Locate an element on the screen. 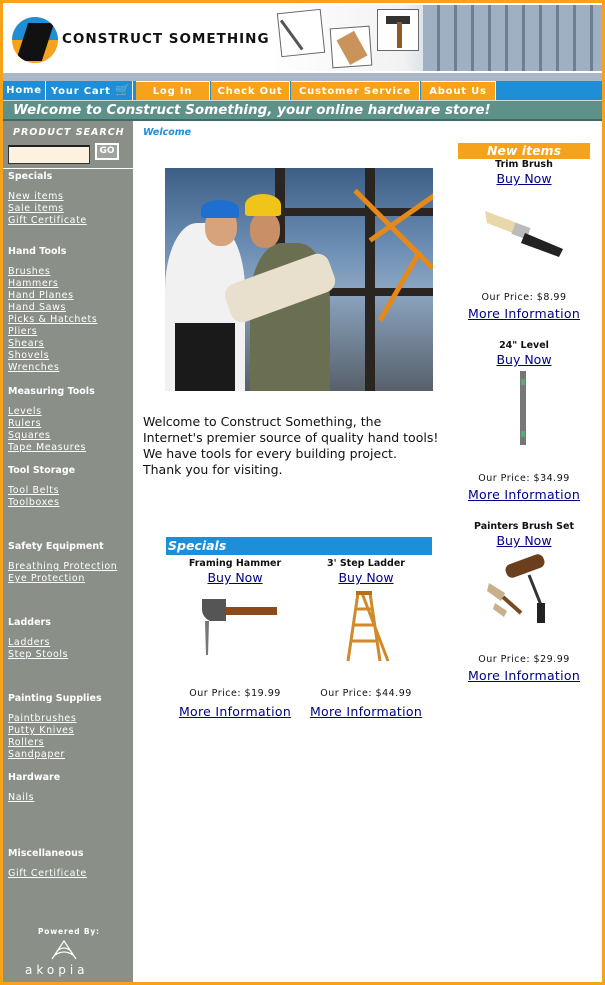 The image size is (605, 985). category-title: Tool Storage is located at coordinates (42, 470).